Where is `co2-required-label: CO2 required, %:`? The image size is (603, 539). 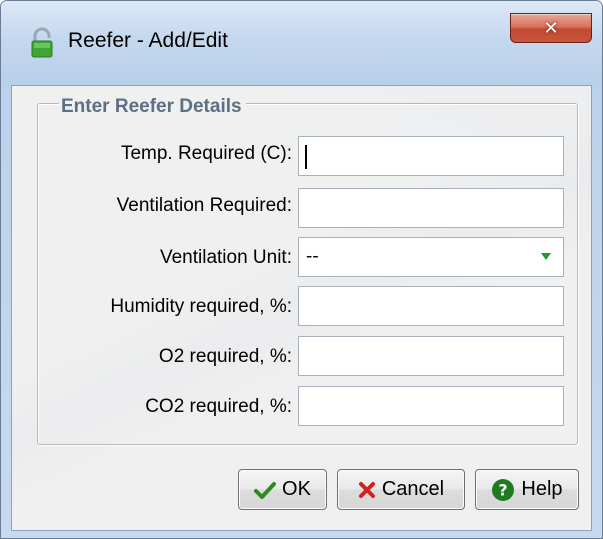
co2-required-label: CO2 required, %: is located at coordinates (218, 406).